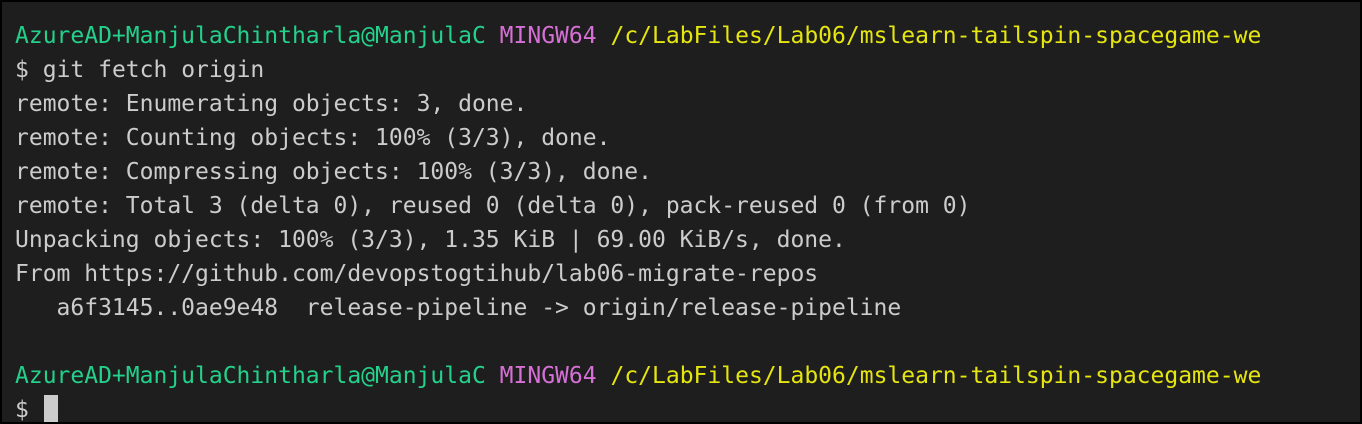  What do you see at coordinates (687, 70) in the screenshot?
I see `command-line: $ git fetch origin` at bounding box center [687, 70].